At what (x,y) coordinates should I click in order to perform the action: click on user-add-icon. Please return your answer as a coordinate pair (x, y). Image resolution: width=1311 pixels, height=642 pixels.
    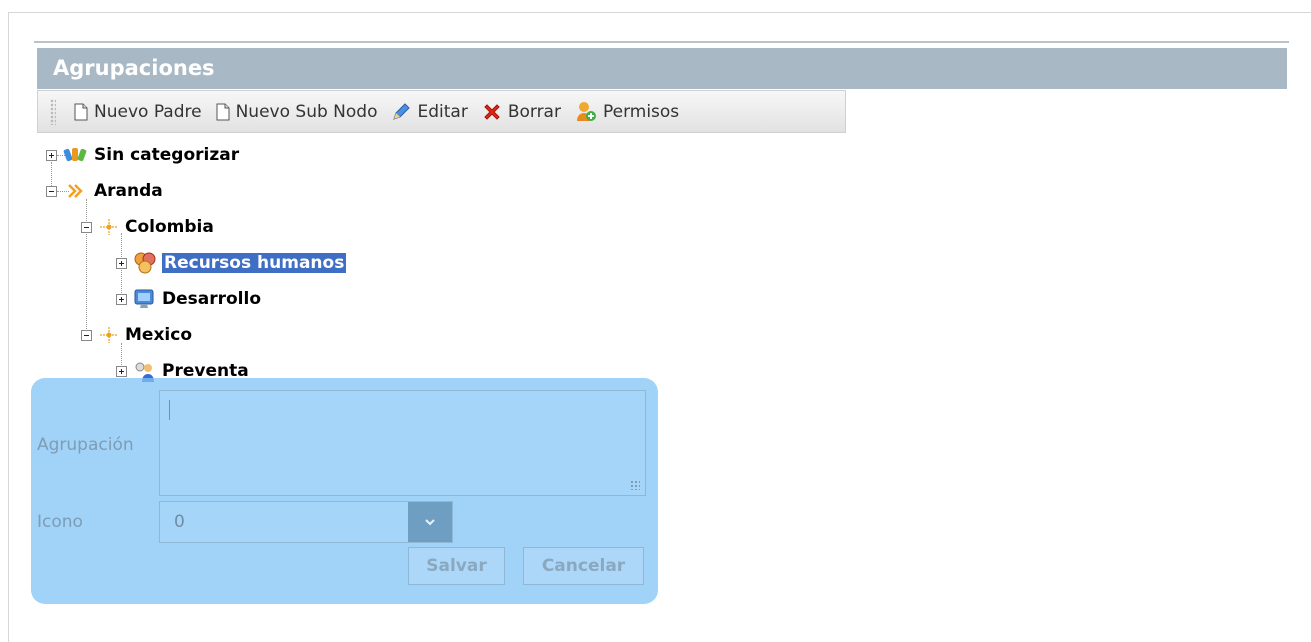
    Looking at the image, I should click on (586, 111).